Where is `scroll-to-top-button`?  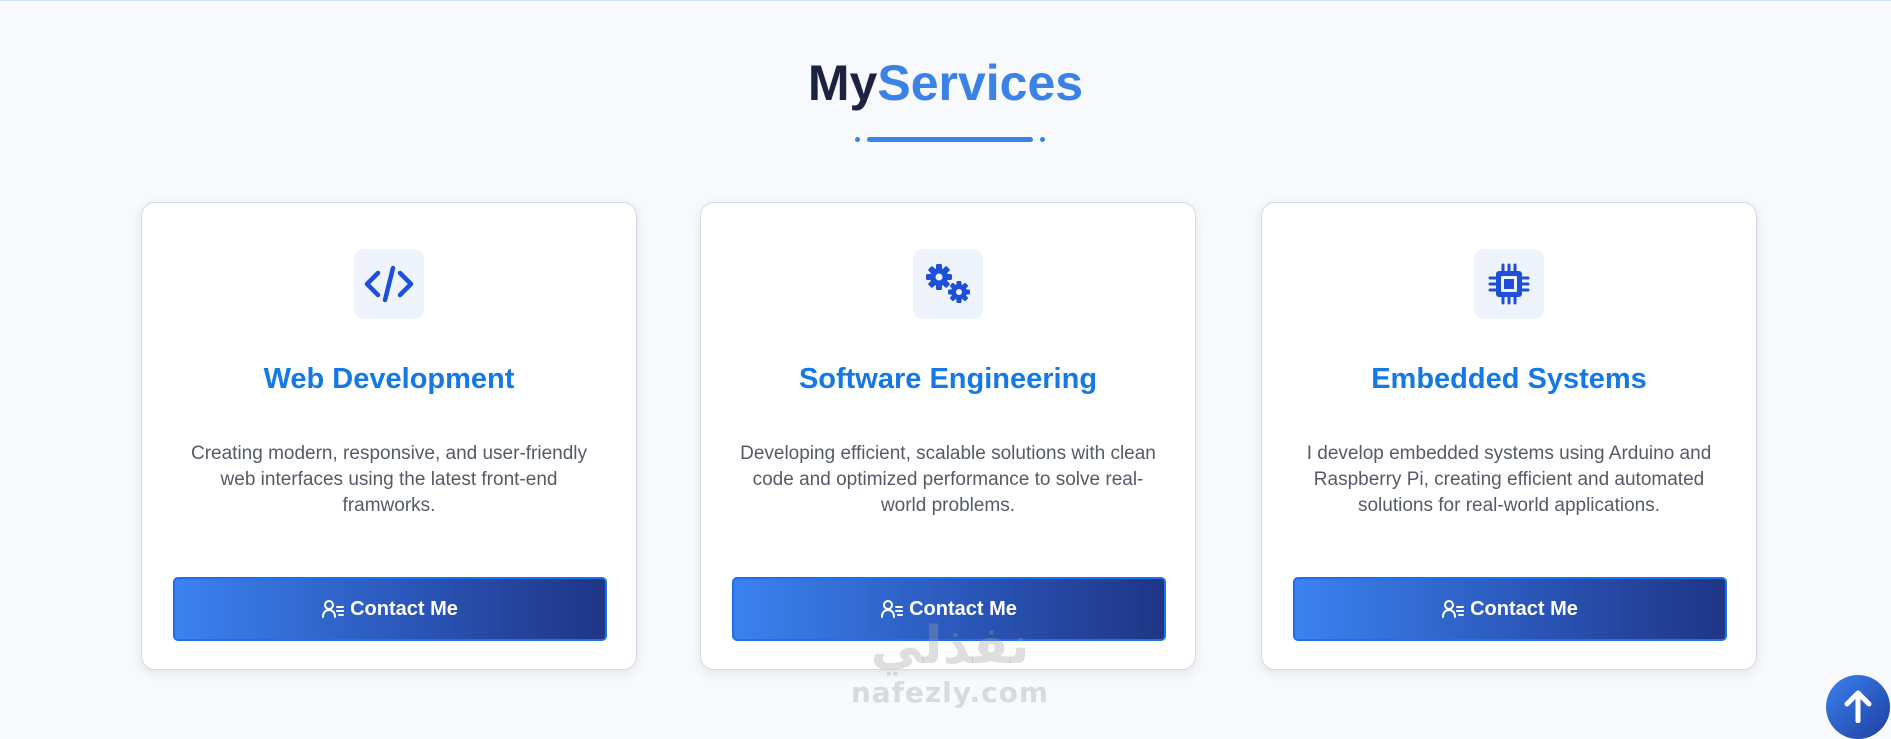
scroll-to-top-button is located at coordinates (1858, 707).